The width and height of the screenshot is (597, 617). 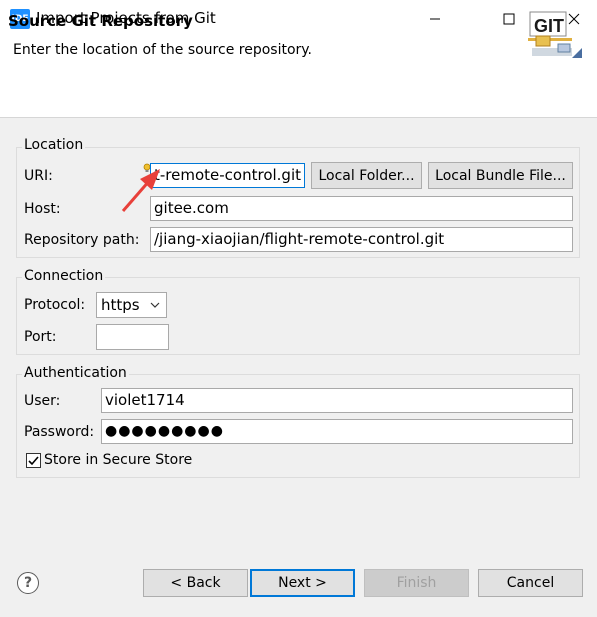 What do you see at coordinates (75, 373) in the screenshot?
I see `authentication-group-label: Authentication` at bounding box center [75, 373].